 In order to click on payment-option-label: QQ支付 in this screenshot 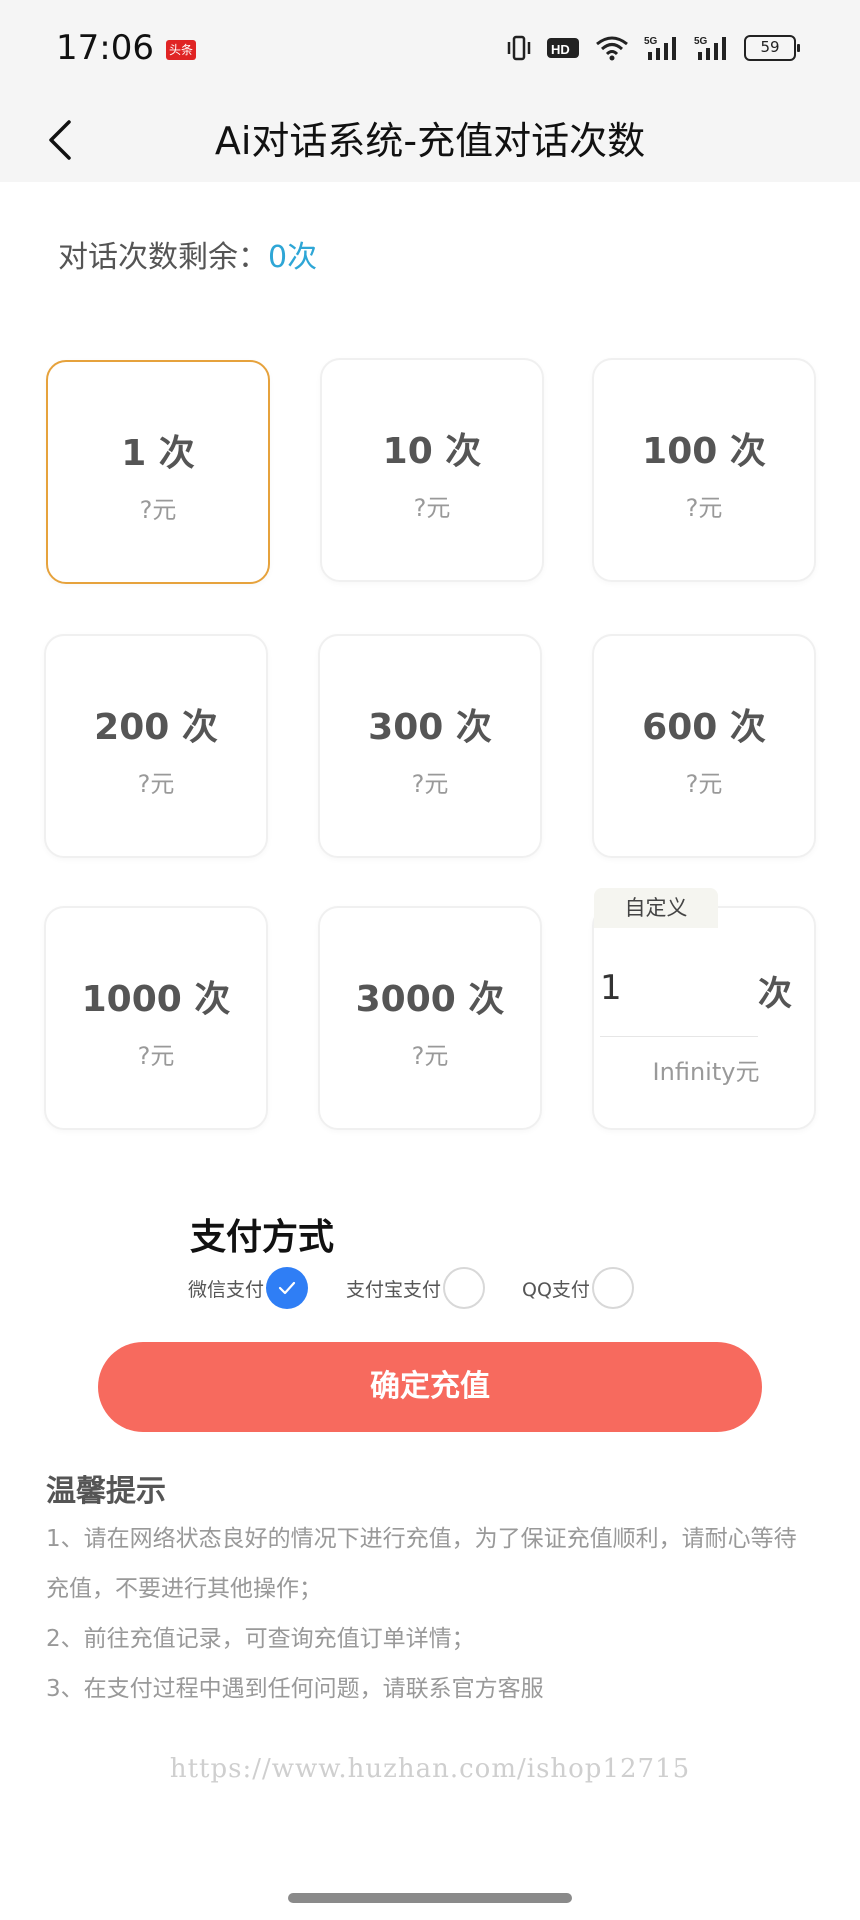, I will do `click(556, 1289)`.